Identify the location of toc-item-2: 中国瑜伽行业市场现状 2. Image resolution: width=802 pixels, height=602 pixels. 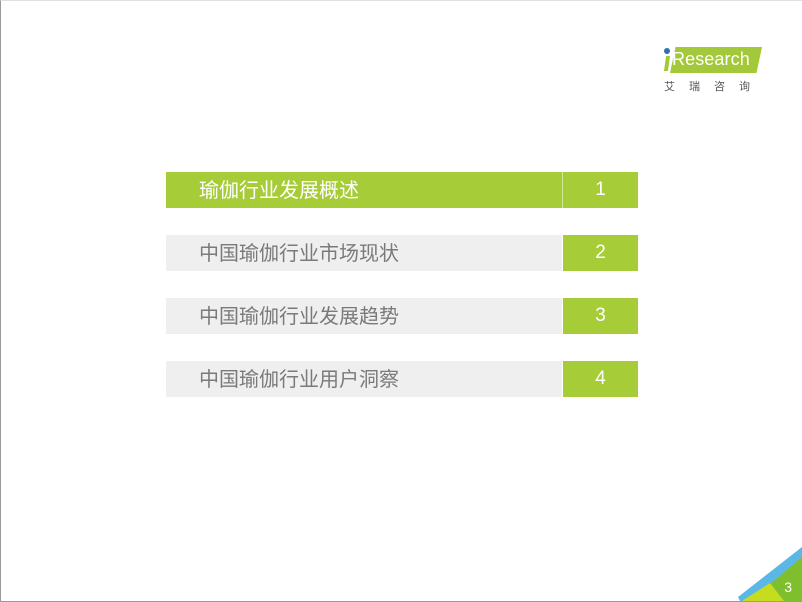
(402, 253).